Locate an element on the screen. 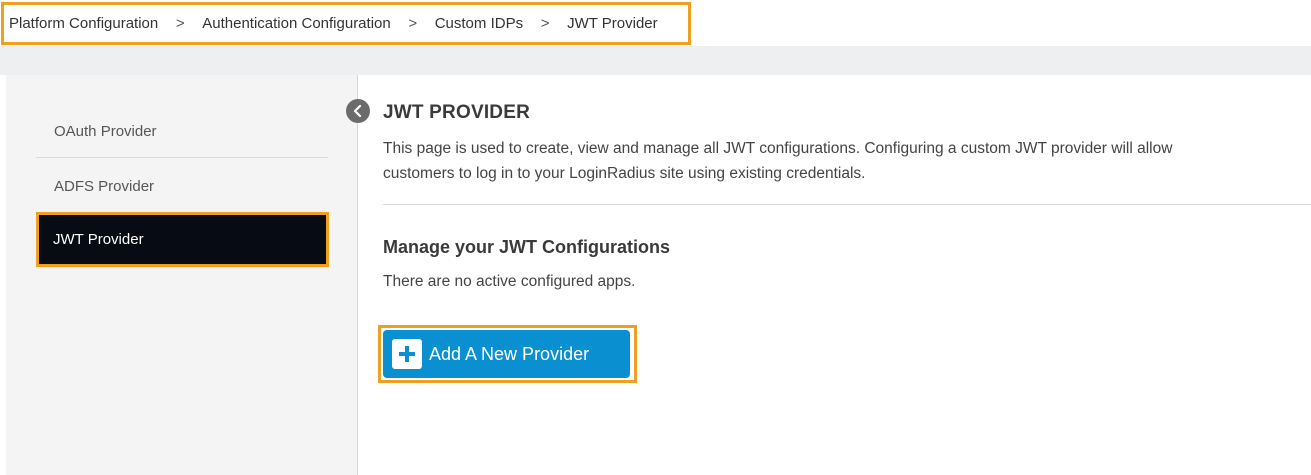 The image size is (1311, 475). add-new-provider-button: Add A New Provider is located at coordinates (506, 354).